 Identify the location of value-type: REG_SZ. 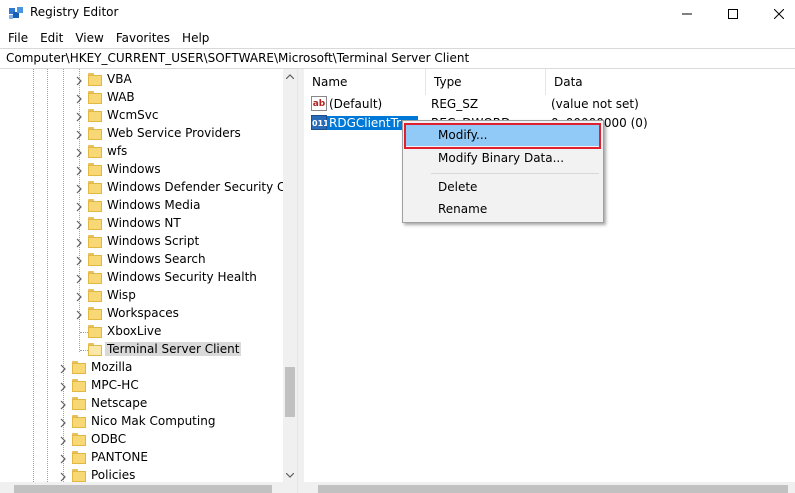
(455, 104).